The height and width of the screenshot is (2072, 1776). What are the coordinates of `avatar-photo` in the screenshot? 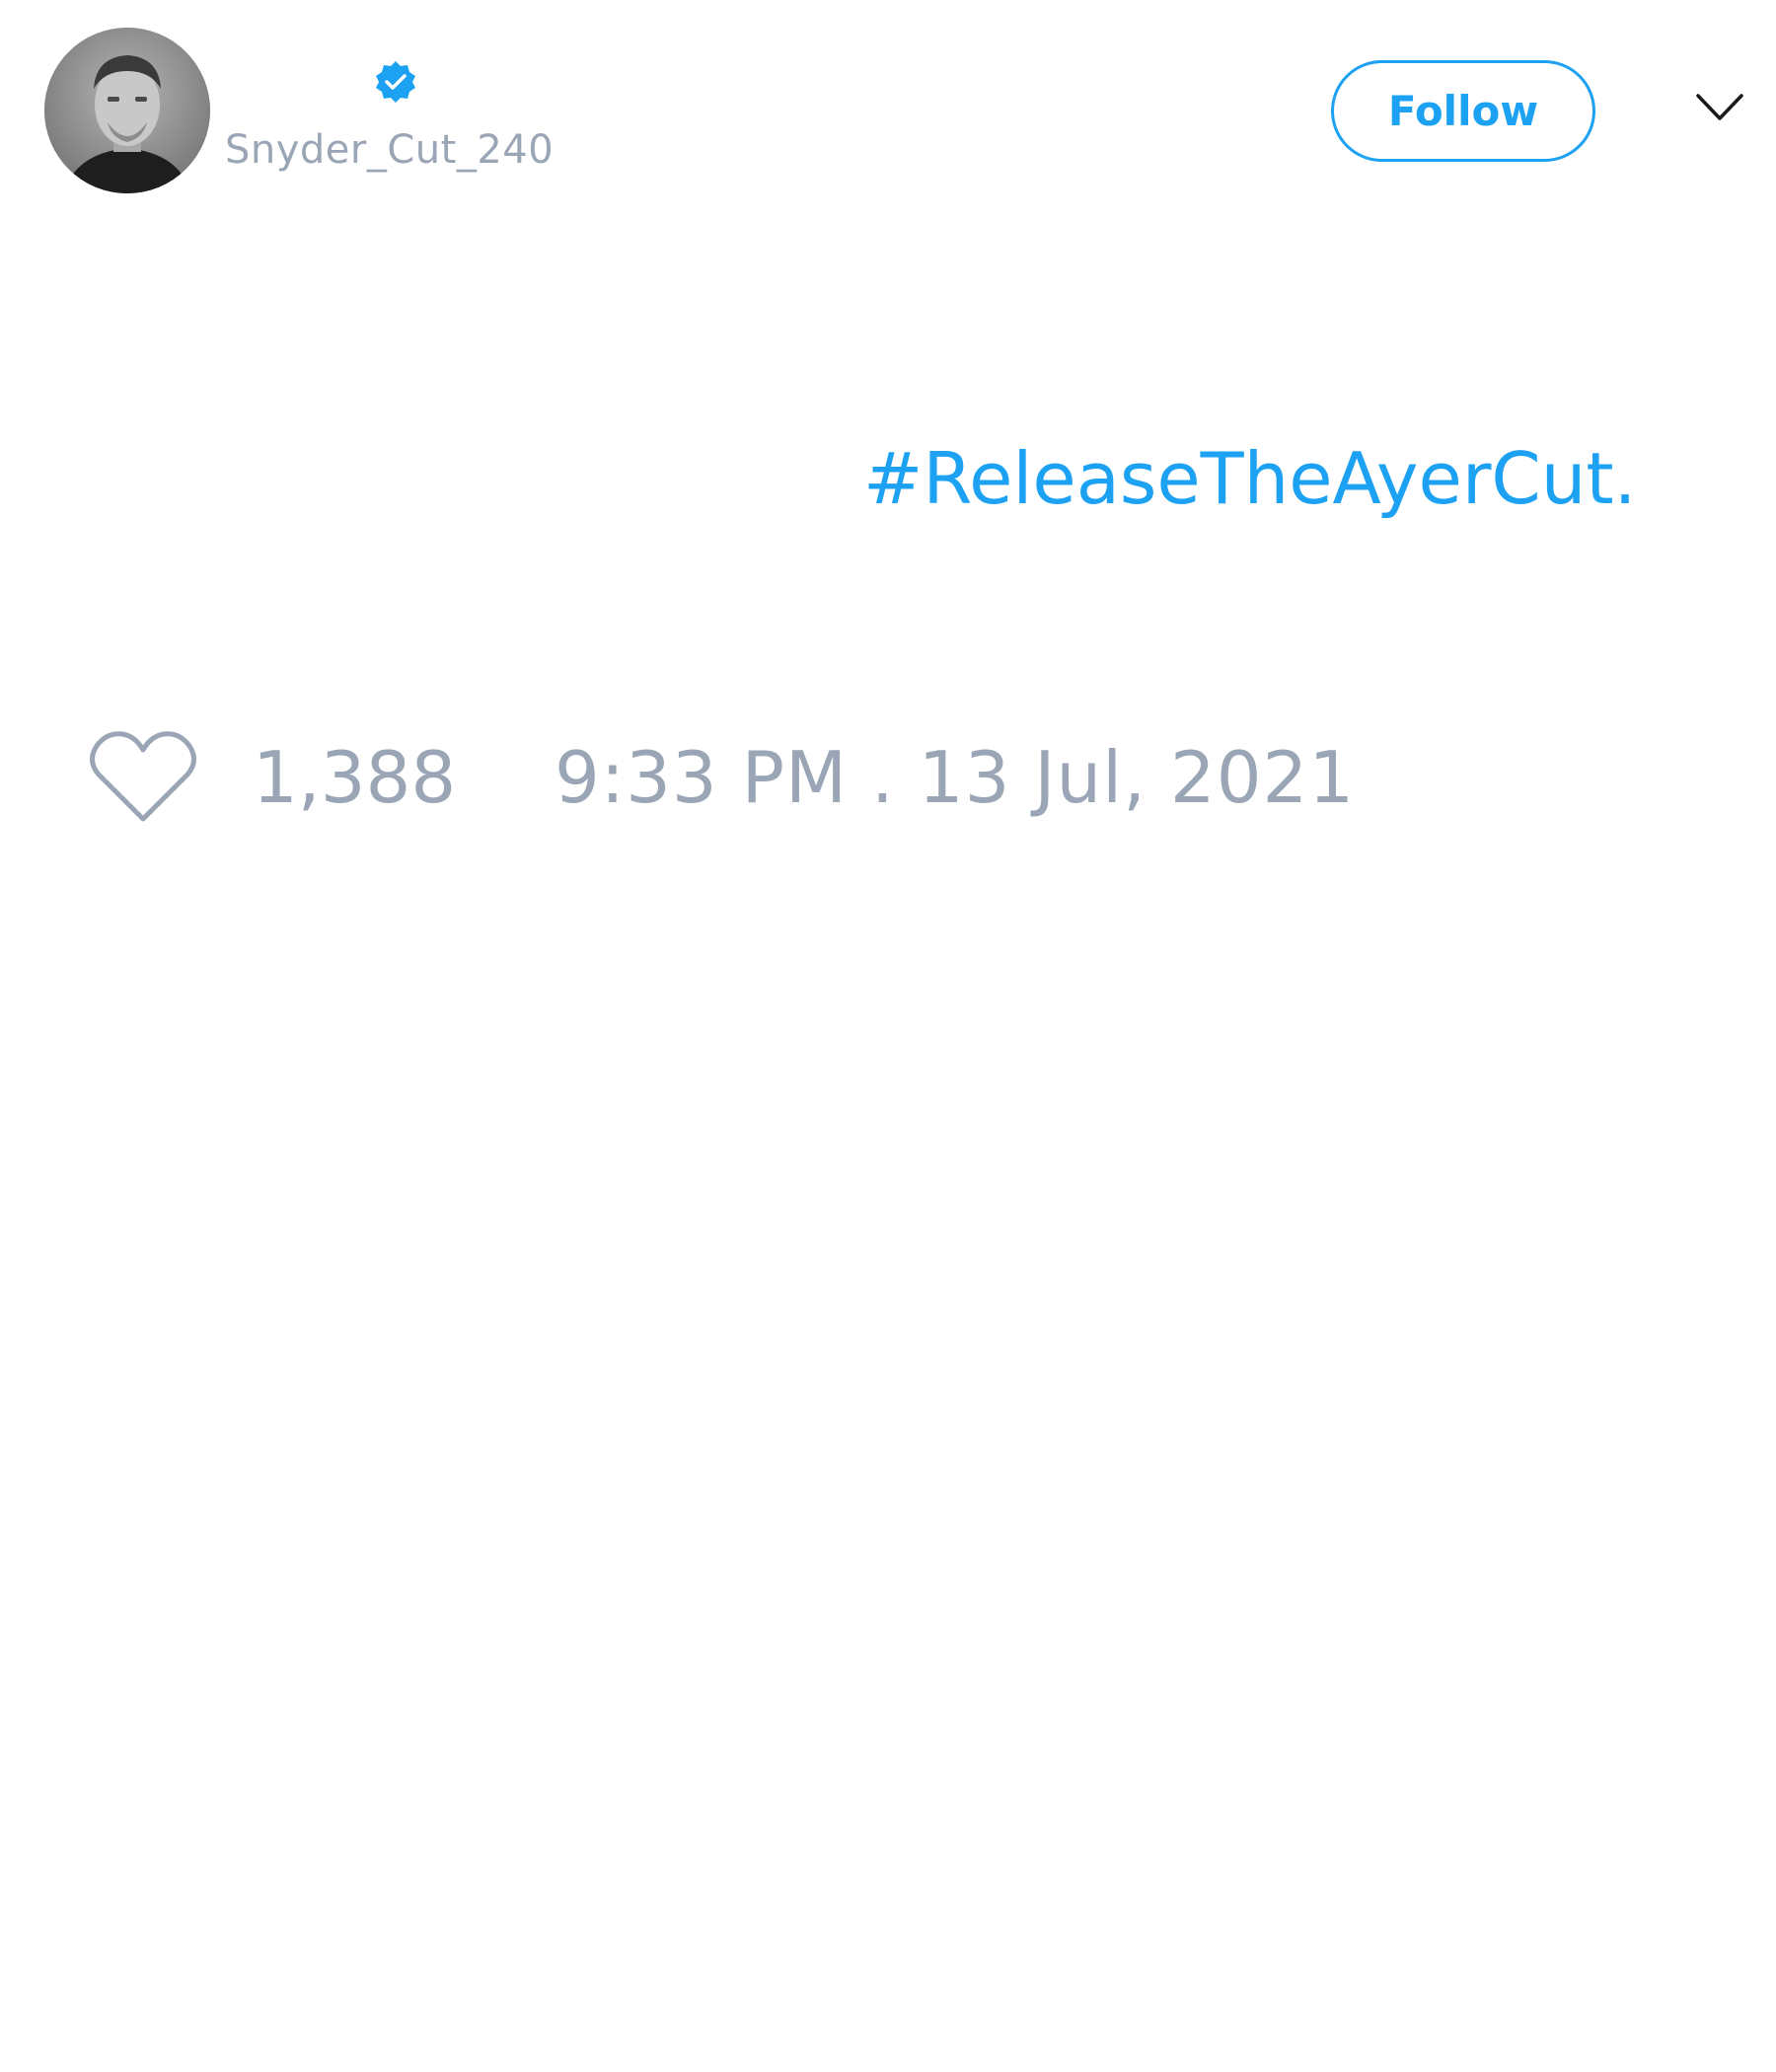 It's located at (127, 111).